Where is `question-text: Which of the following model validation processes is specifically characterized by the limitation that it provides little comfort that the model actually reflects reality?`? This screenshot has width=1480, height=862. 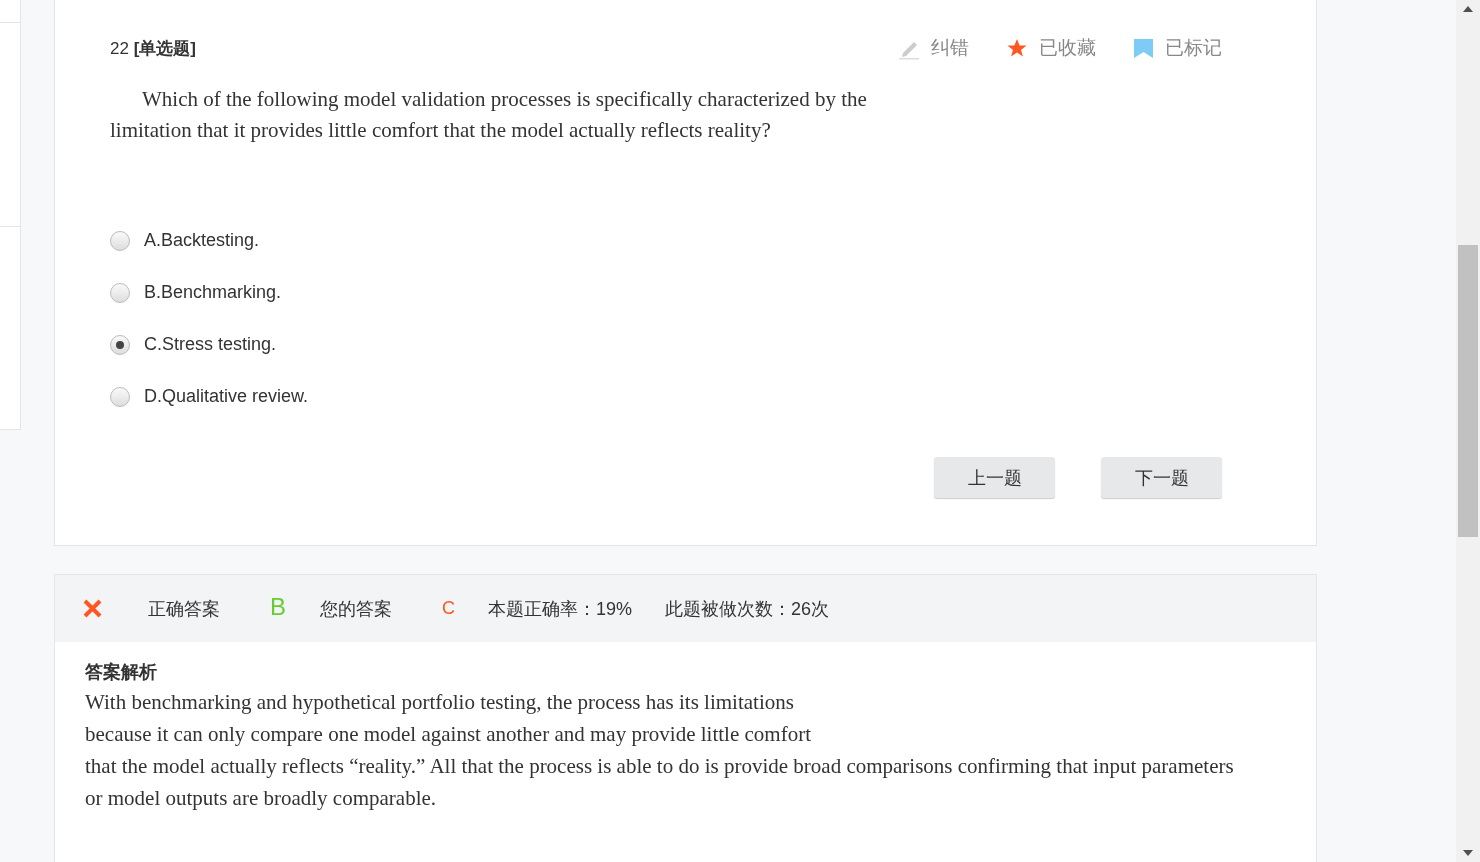
question-text: Which of the following model validation processes is specifically characterized by the limitation that it provides little comfort that the model actually reflects reality? is located at coordinates (489, 115).